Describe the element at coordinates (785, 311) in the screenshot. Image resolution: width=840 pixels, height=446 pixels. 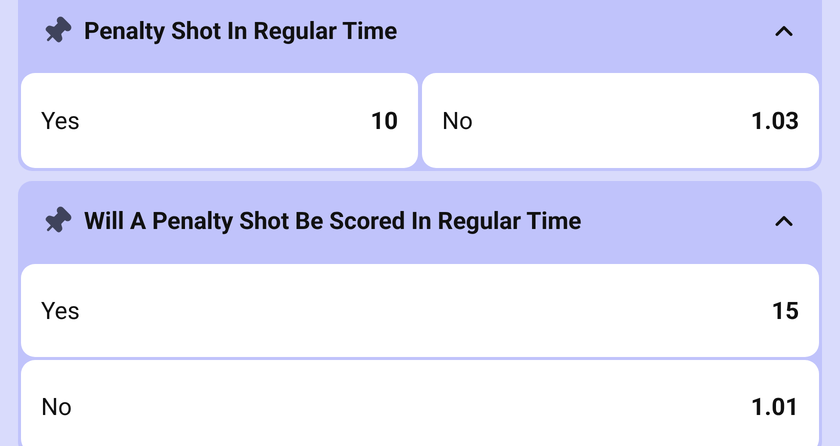
I see `odds-value: 15` at that location.